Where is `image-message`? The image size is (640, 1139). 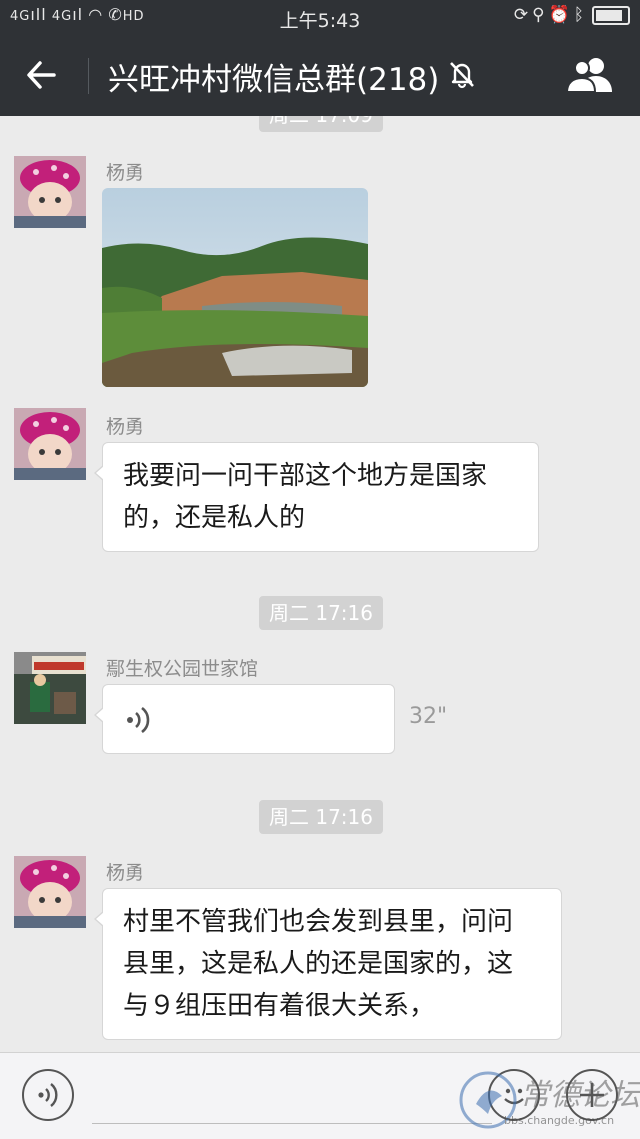 image-message is located at coordinates (235, 287).